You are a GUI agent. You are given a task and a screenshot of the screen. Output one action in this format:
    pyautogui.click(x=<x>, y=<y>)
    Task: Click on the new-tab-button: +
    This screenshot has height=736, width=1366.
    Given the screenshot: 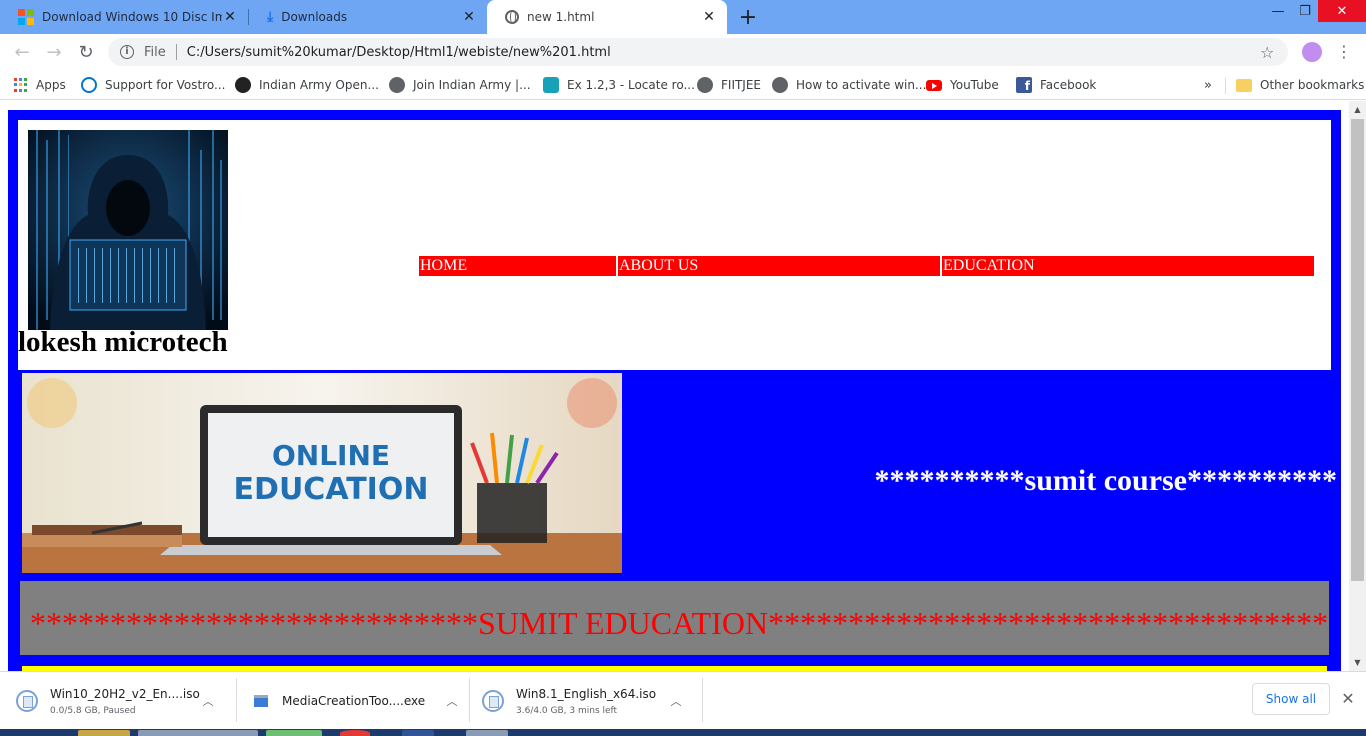 What is the action you would take?
    pyautogui.click(x=748, y=17)
    